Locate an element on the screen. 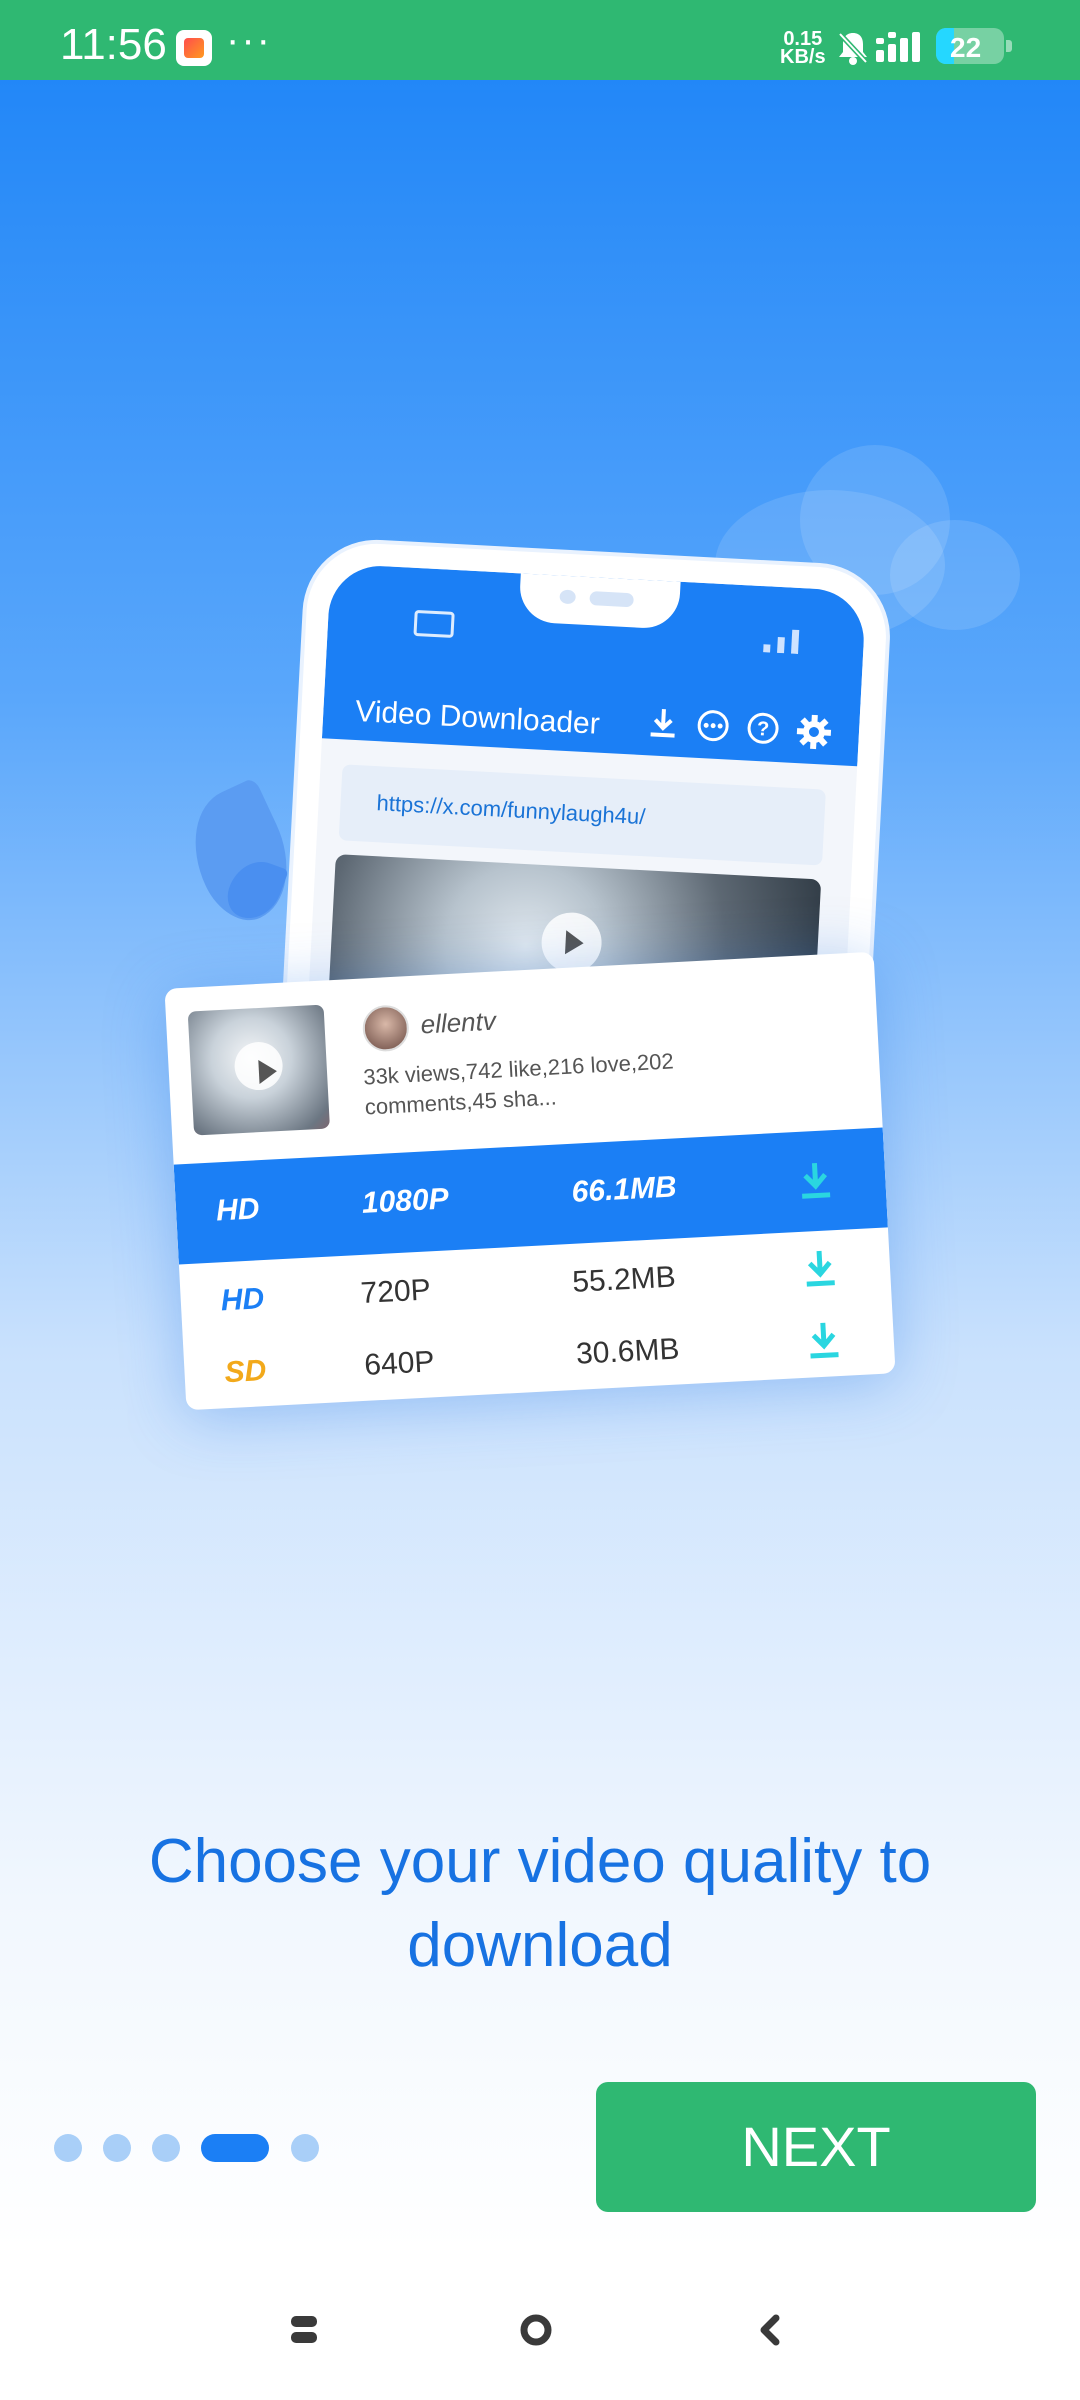  url-input: https://x.com/funnylaugh4u/ is located at coordinates (582, 815).